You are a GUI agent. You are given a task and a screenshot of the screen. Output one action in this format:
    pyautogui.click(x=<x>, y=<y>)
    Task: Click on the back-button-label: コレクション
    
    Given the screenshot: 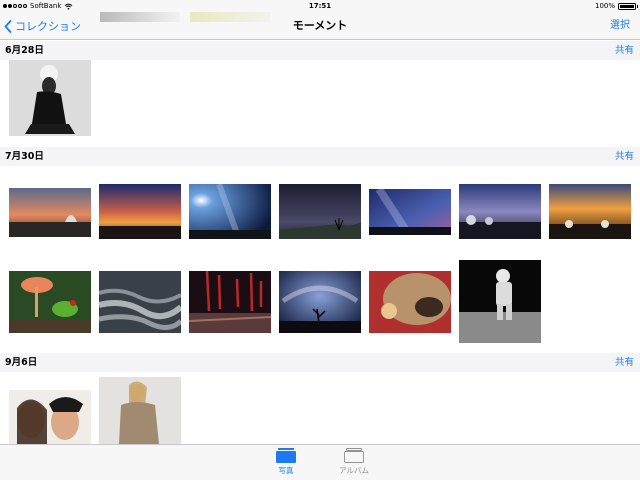 What is the action you would take?
    pyautogui.click(x=48, y=26)
    